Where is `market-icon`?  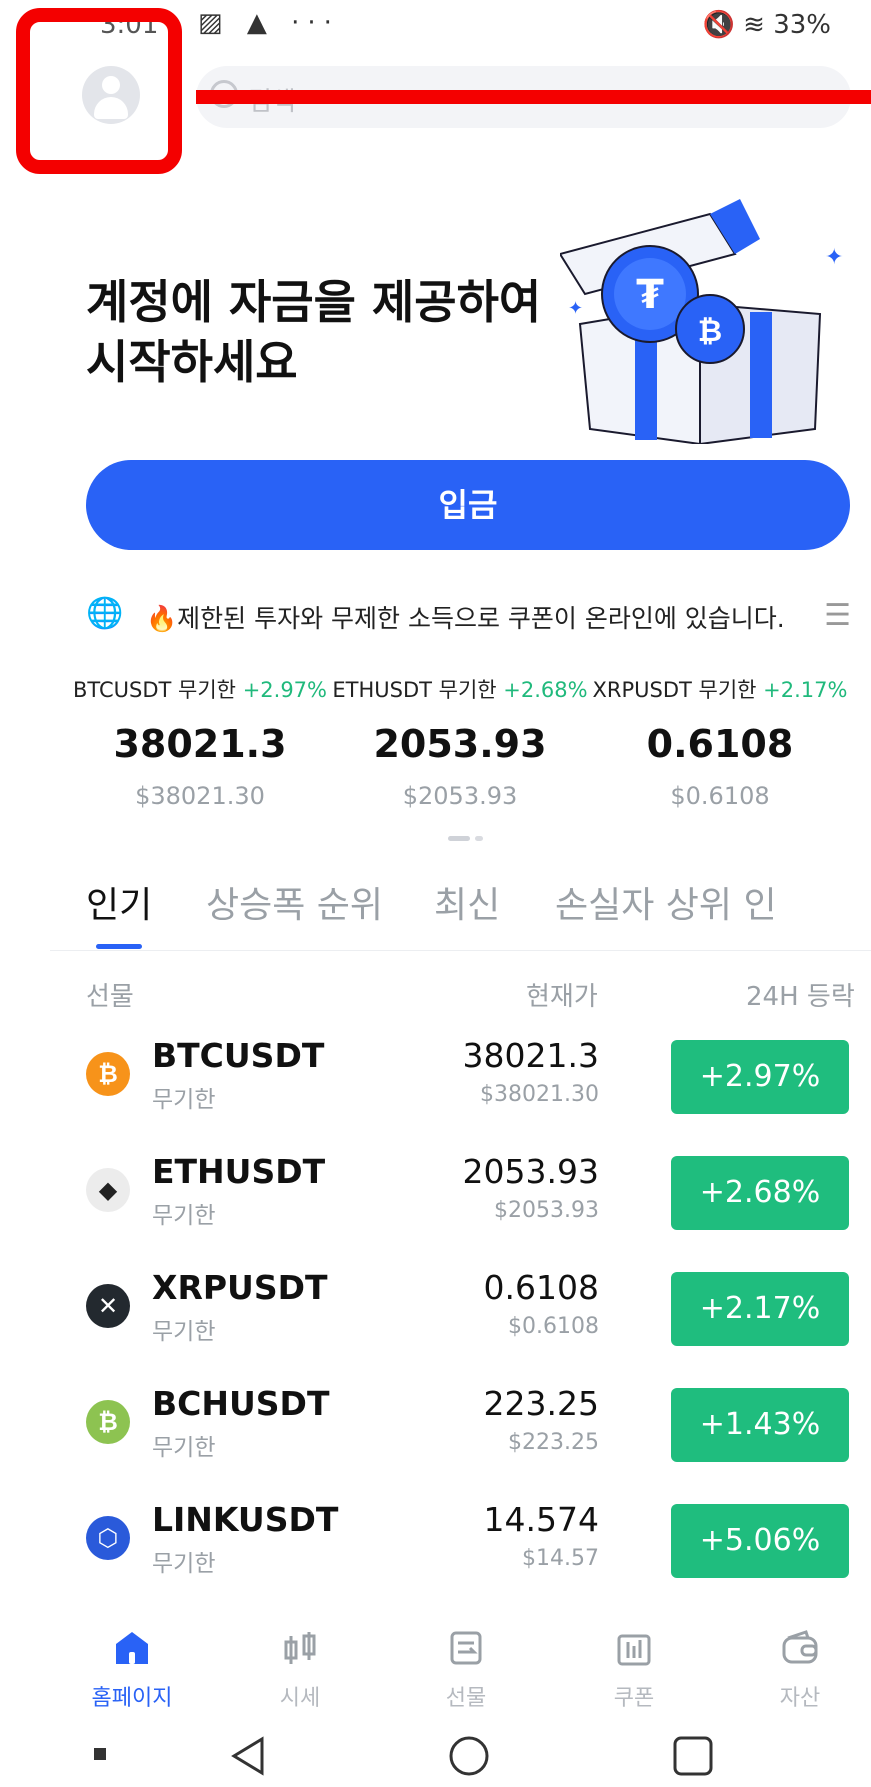
market-icon is located at coordinates (300, 1650).